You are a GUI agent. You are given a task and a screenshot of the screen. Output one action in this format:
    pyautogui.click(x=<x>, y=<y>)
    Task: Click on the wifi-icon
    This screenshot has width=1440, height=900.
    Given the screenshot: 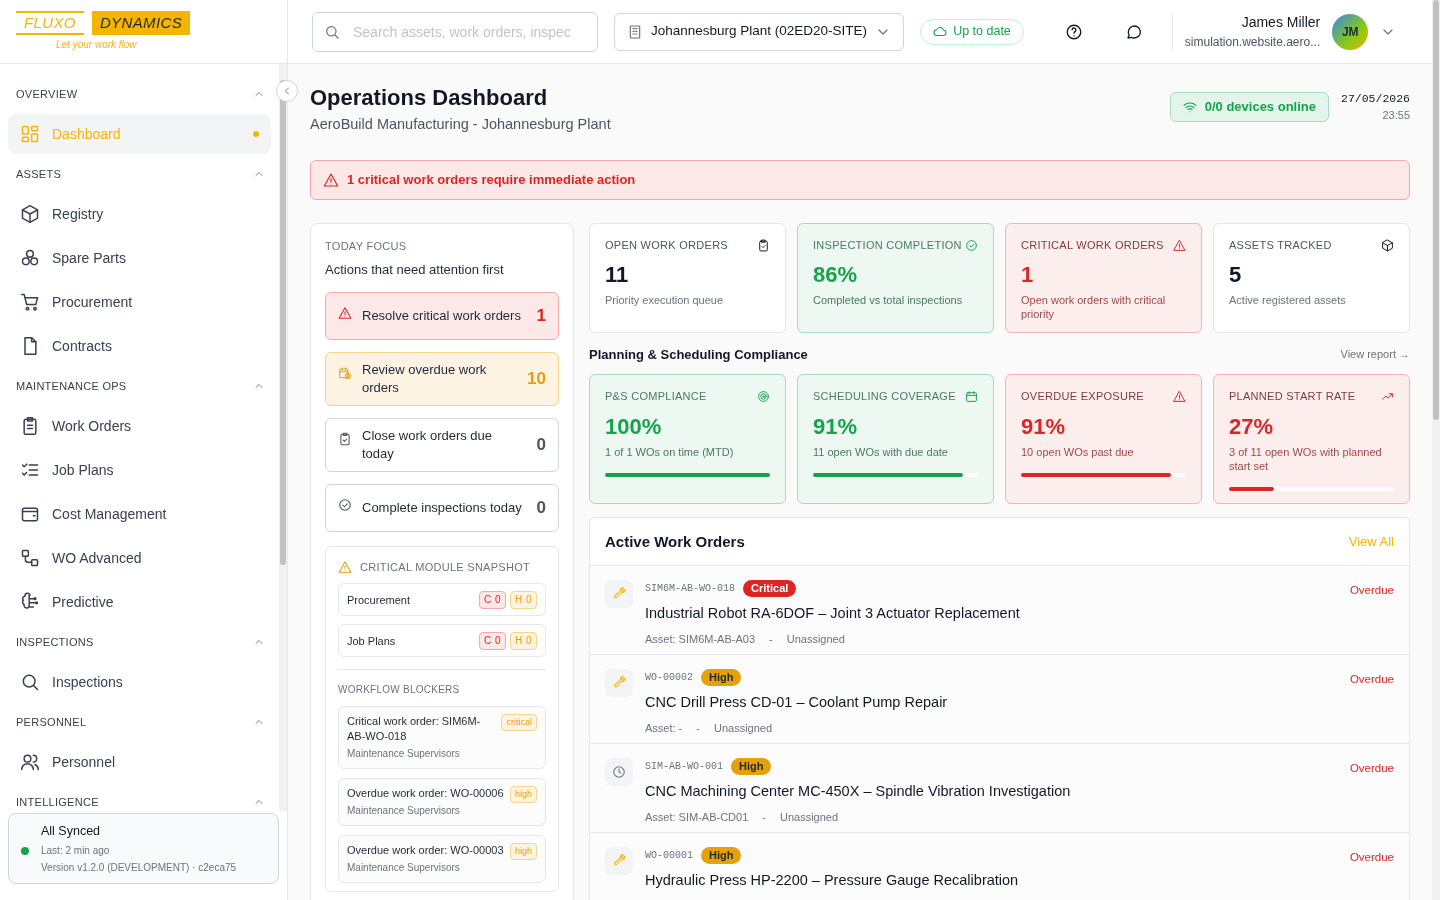 What is the action you would take?
    pyautogui.click(x=1189, y=106)
    